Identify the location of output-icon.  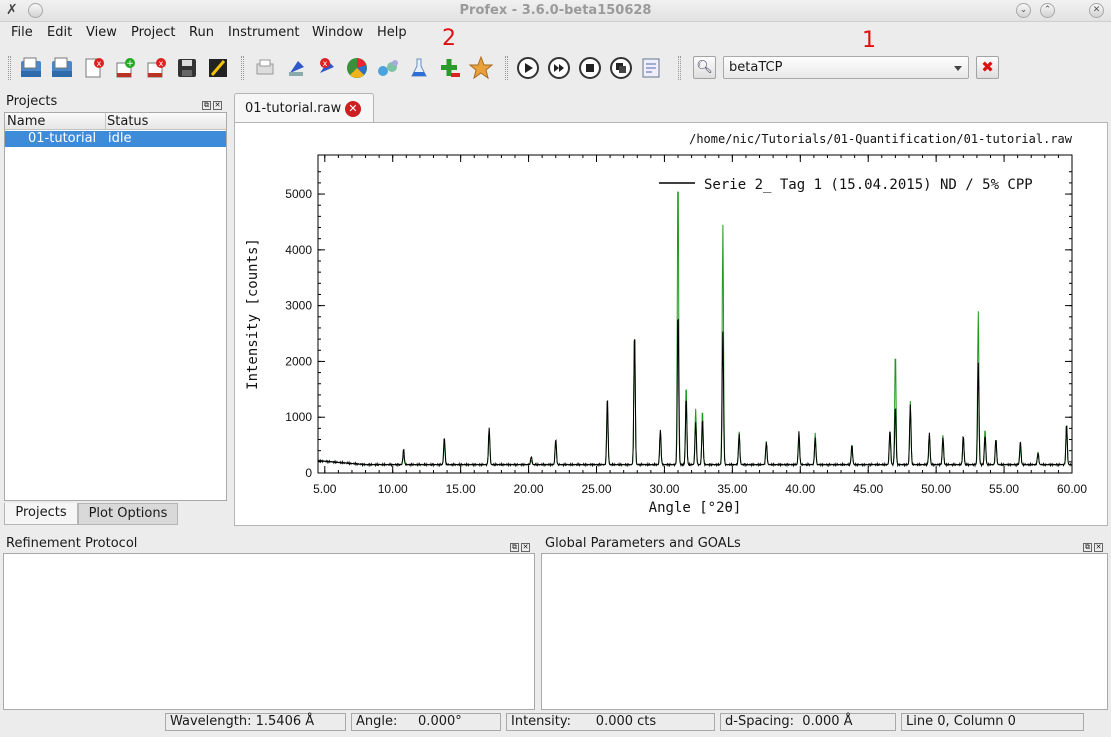
(652, 68).